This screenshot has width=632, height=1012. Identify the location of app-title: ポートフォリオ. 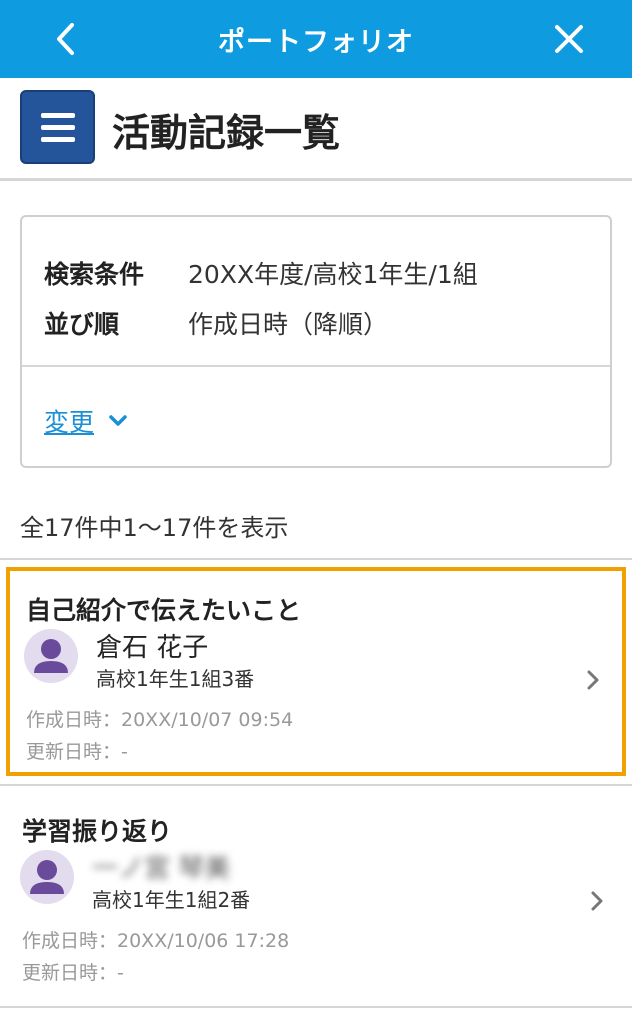
(316, 42).